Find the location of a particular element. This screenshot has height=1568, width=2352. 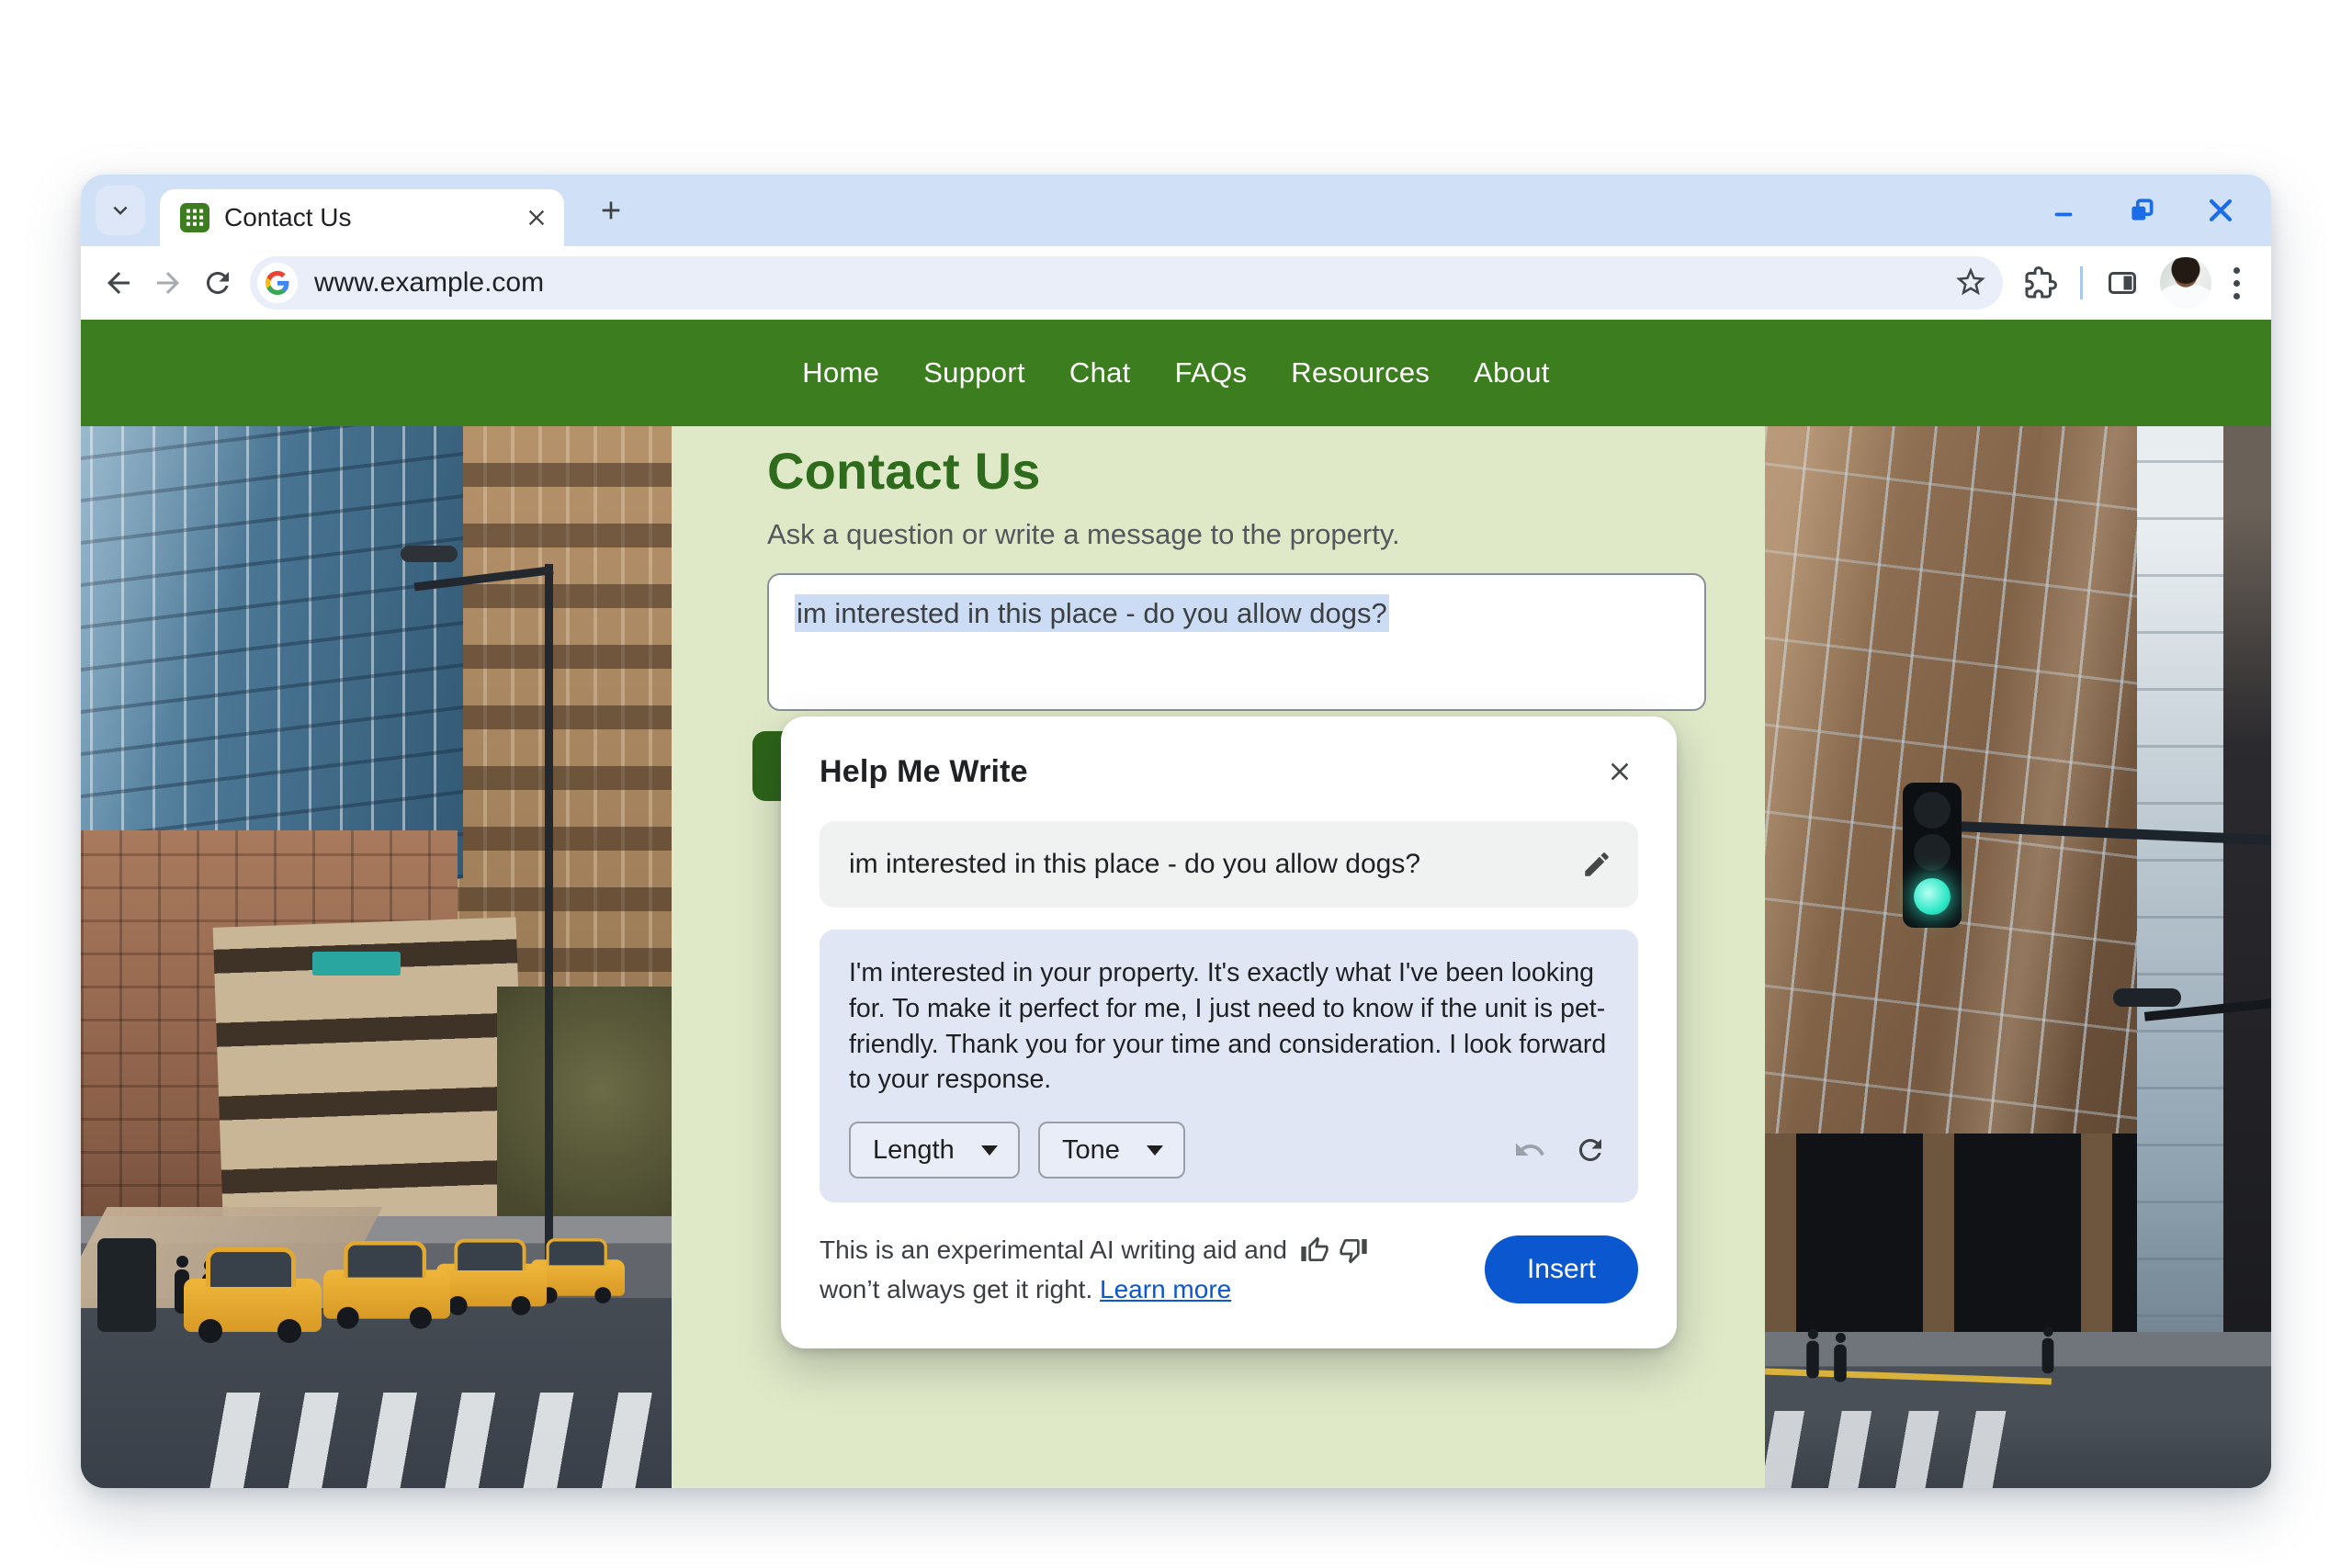

restore-window-icon is located at coordinates (2141, 211).